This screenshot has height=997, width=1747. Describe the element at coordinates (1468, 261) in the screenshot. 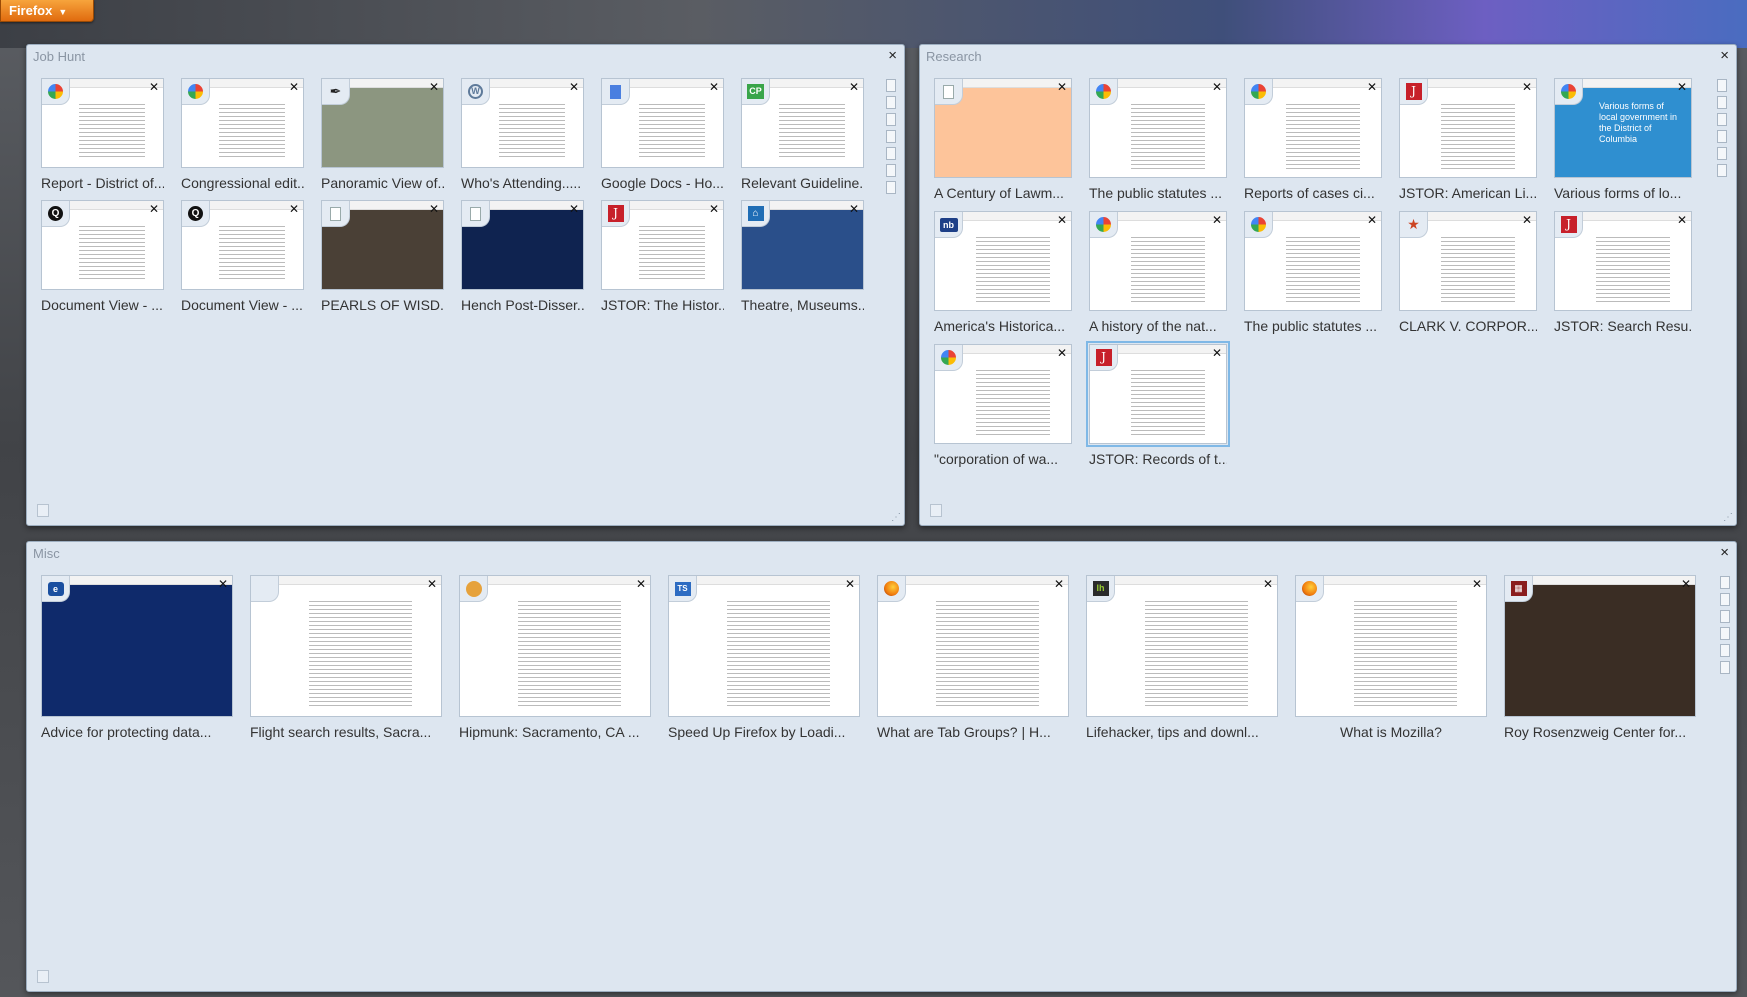

I see `tab-thumbnail: ★ ✕` at that location.